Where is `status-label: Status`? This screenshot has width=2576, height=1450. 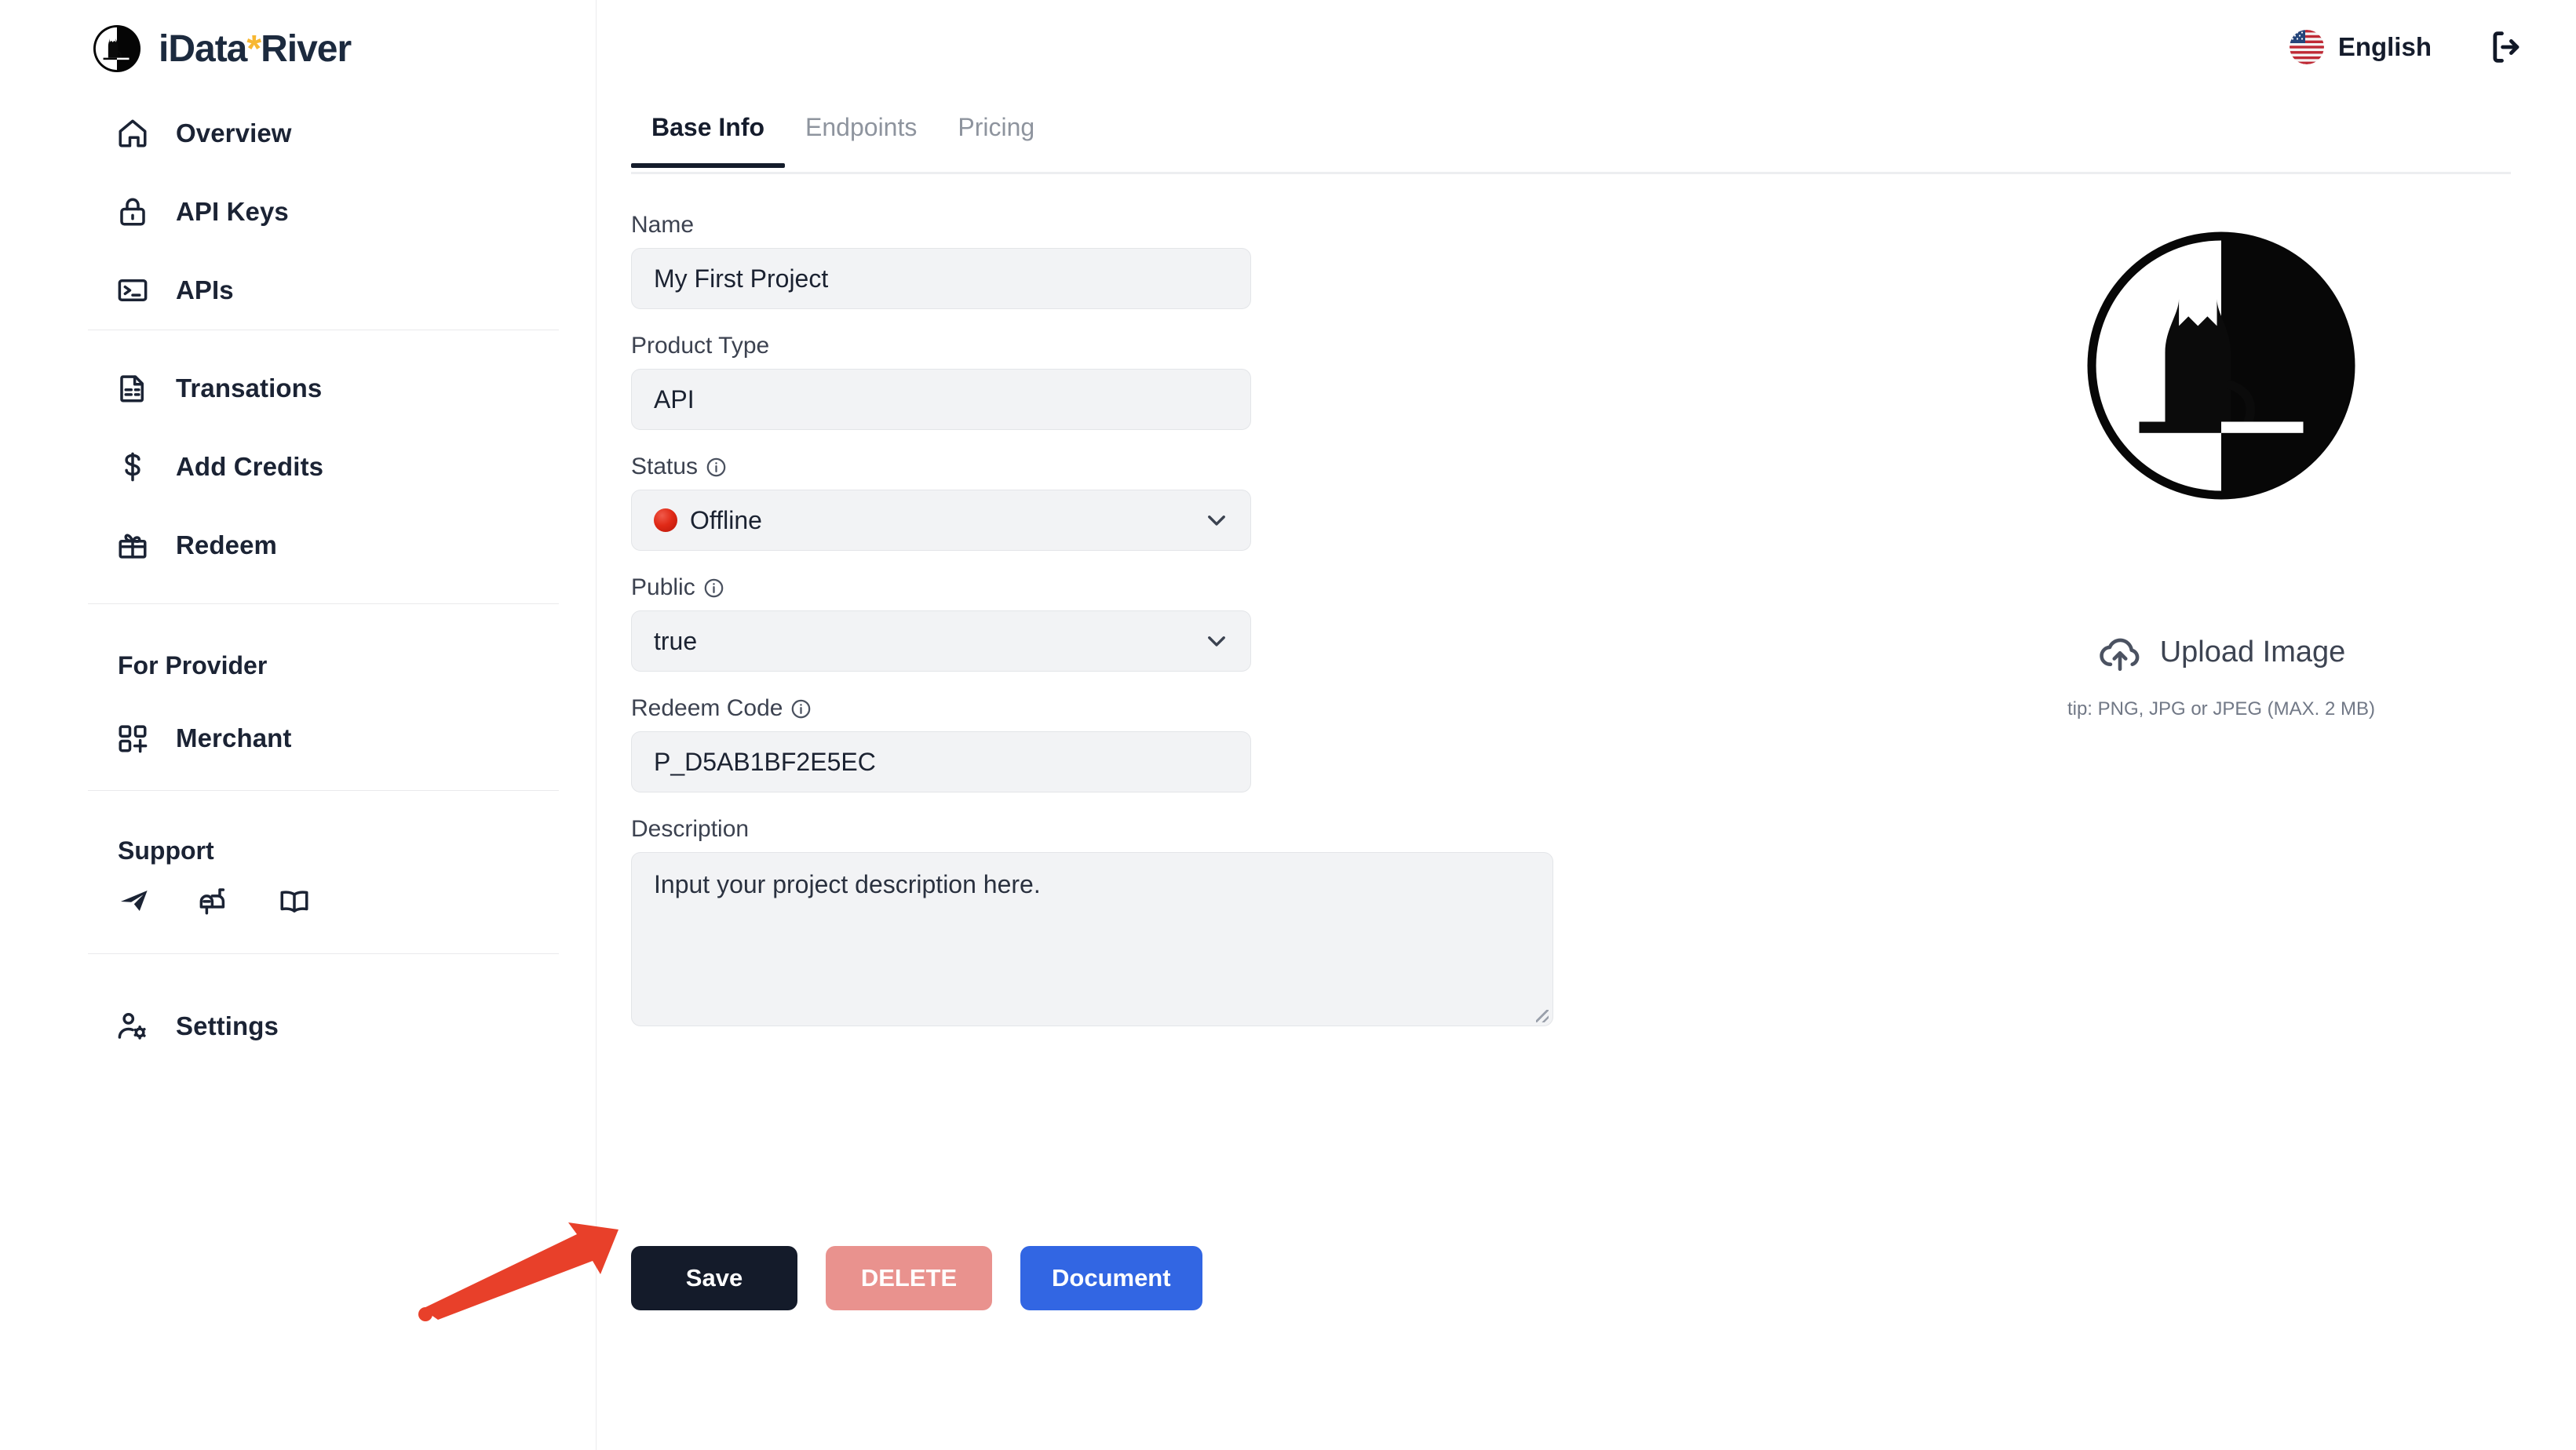 status-label: Status is located at coordinates (665, 467).